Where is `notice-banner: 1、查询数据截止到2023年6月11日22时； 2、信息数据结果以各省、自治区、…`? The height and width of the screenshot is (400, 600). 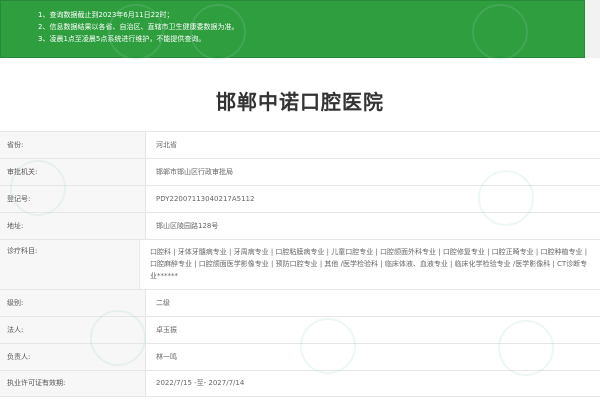
notice-banner: 1、查询数据截止到2023年6月11日22时； 2、信息数据结果以各省、自治区、… is located at coordinates (292, 29).